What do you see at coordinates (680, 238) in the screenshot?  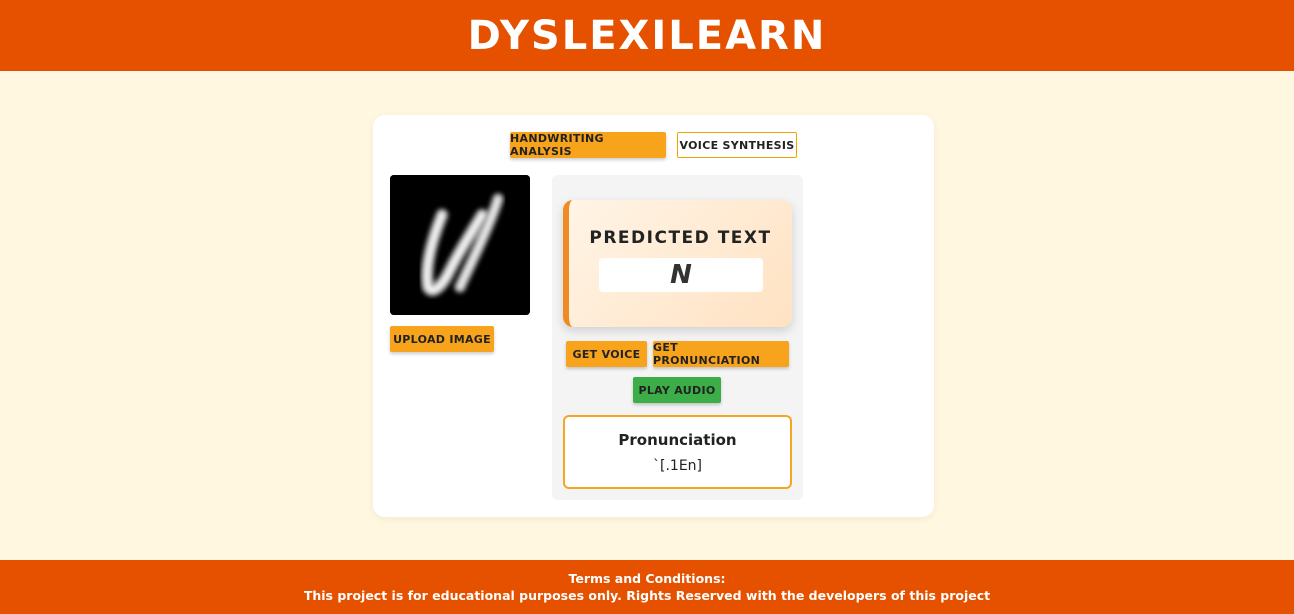 I see `predicted-text-title: PREDICTED TEXT` at bounding box center [680, 238].